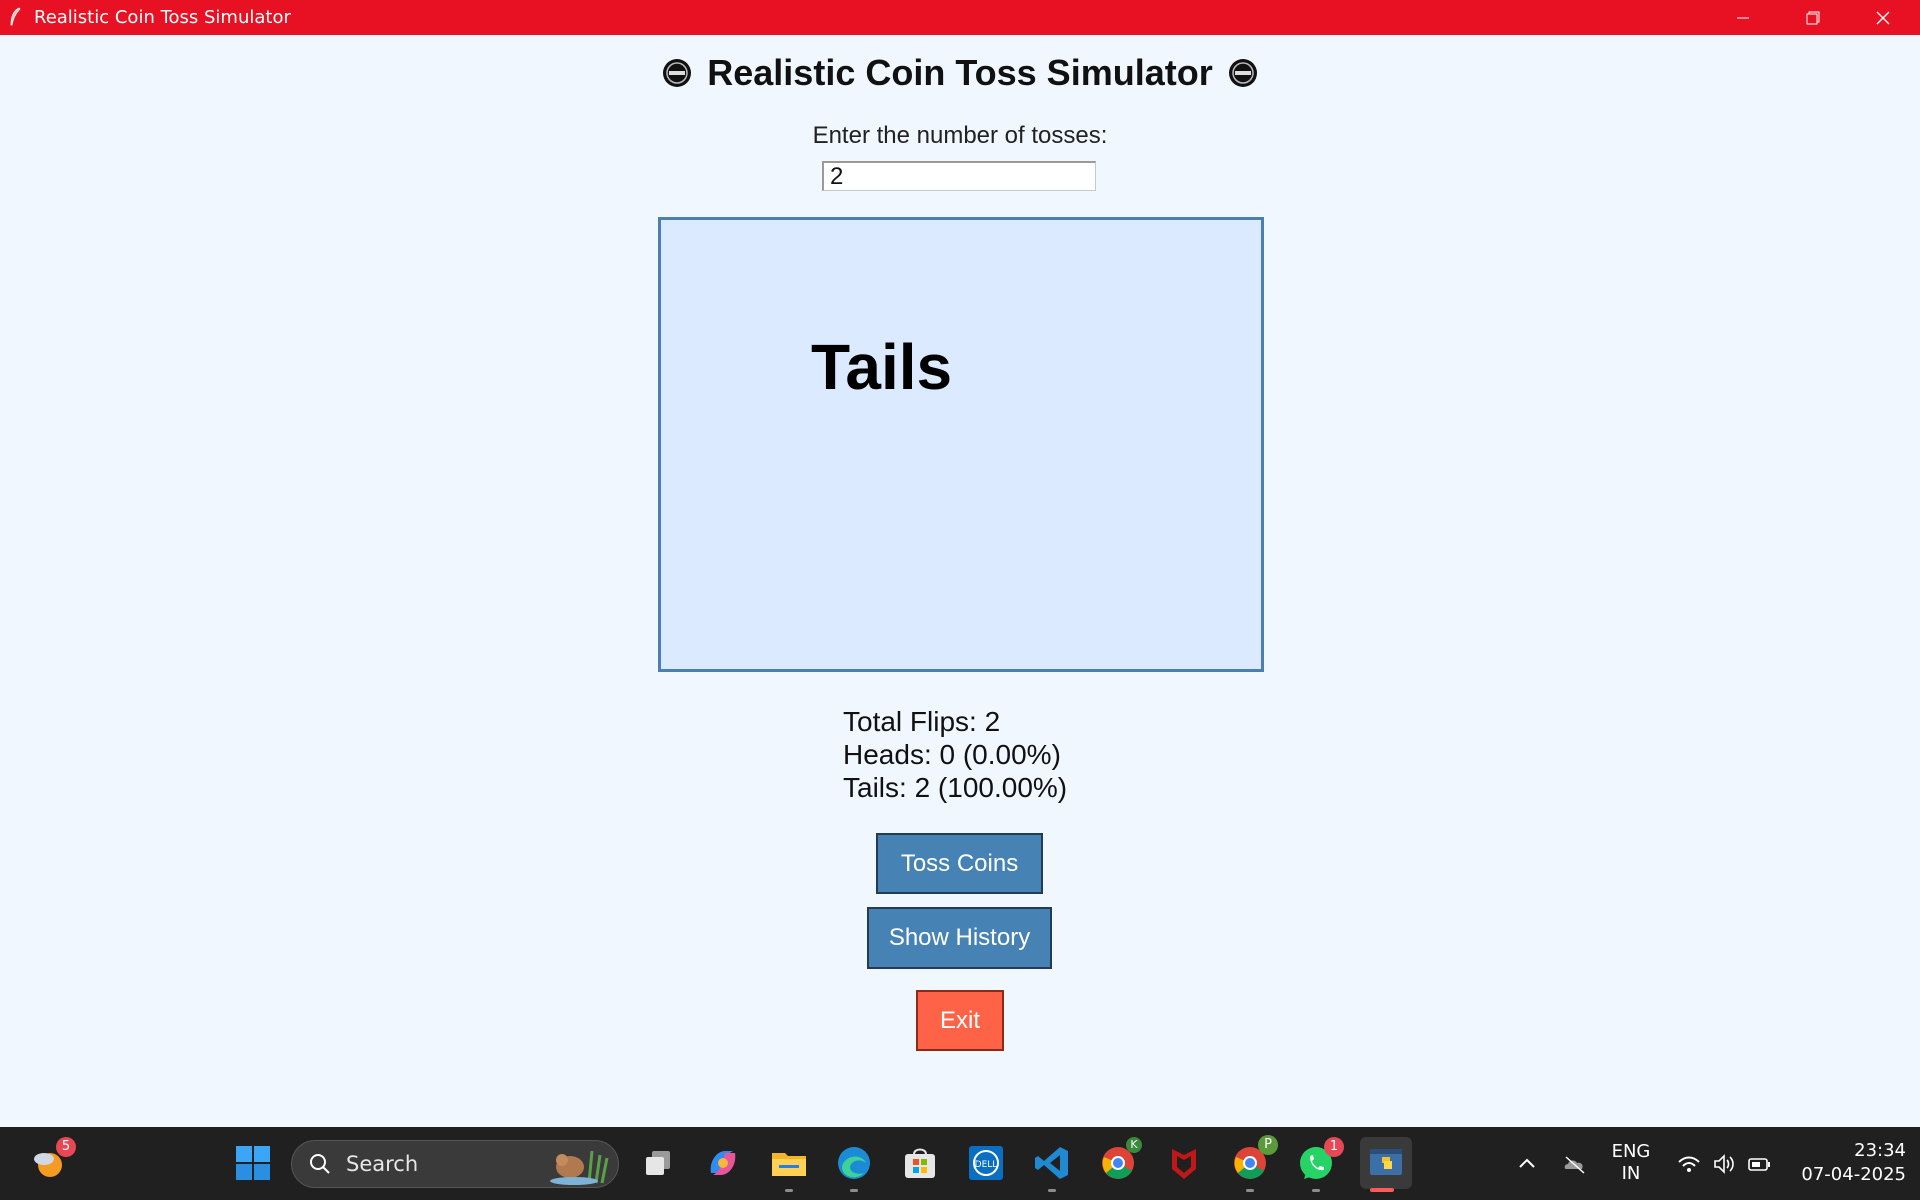 The image size is (1920, 1200). I want to click on taskbar-copilot, so click(723, 1163).